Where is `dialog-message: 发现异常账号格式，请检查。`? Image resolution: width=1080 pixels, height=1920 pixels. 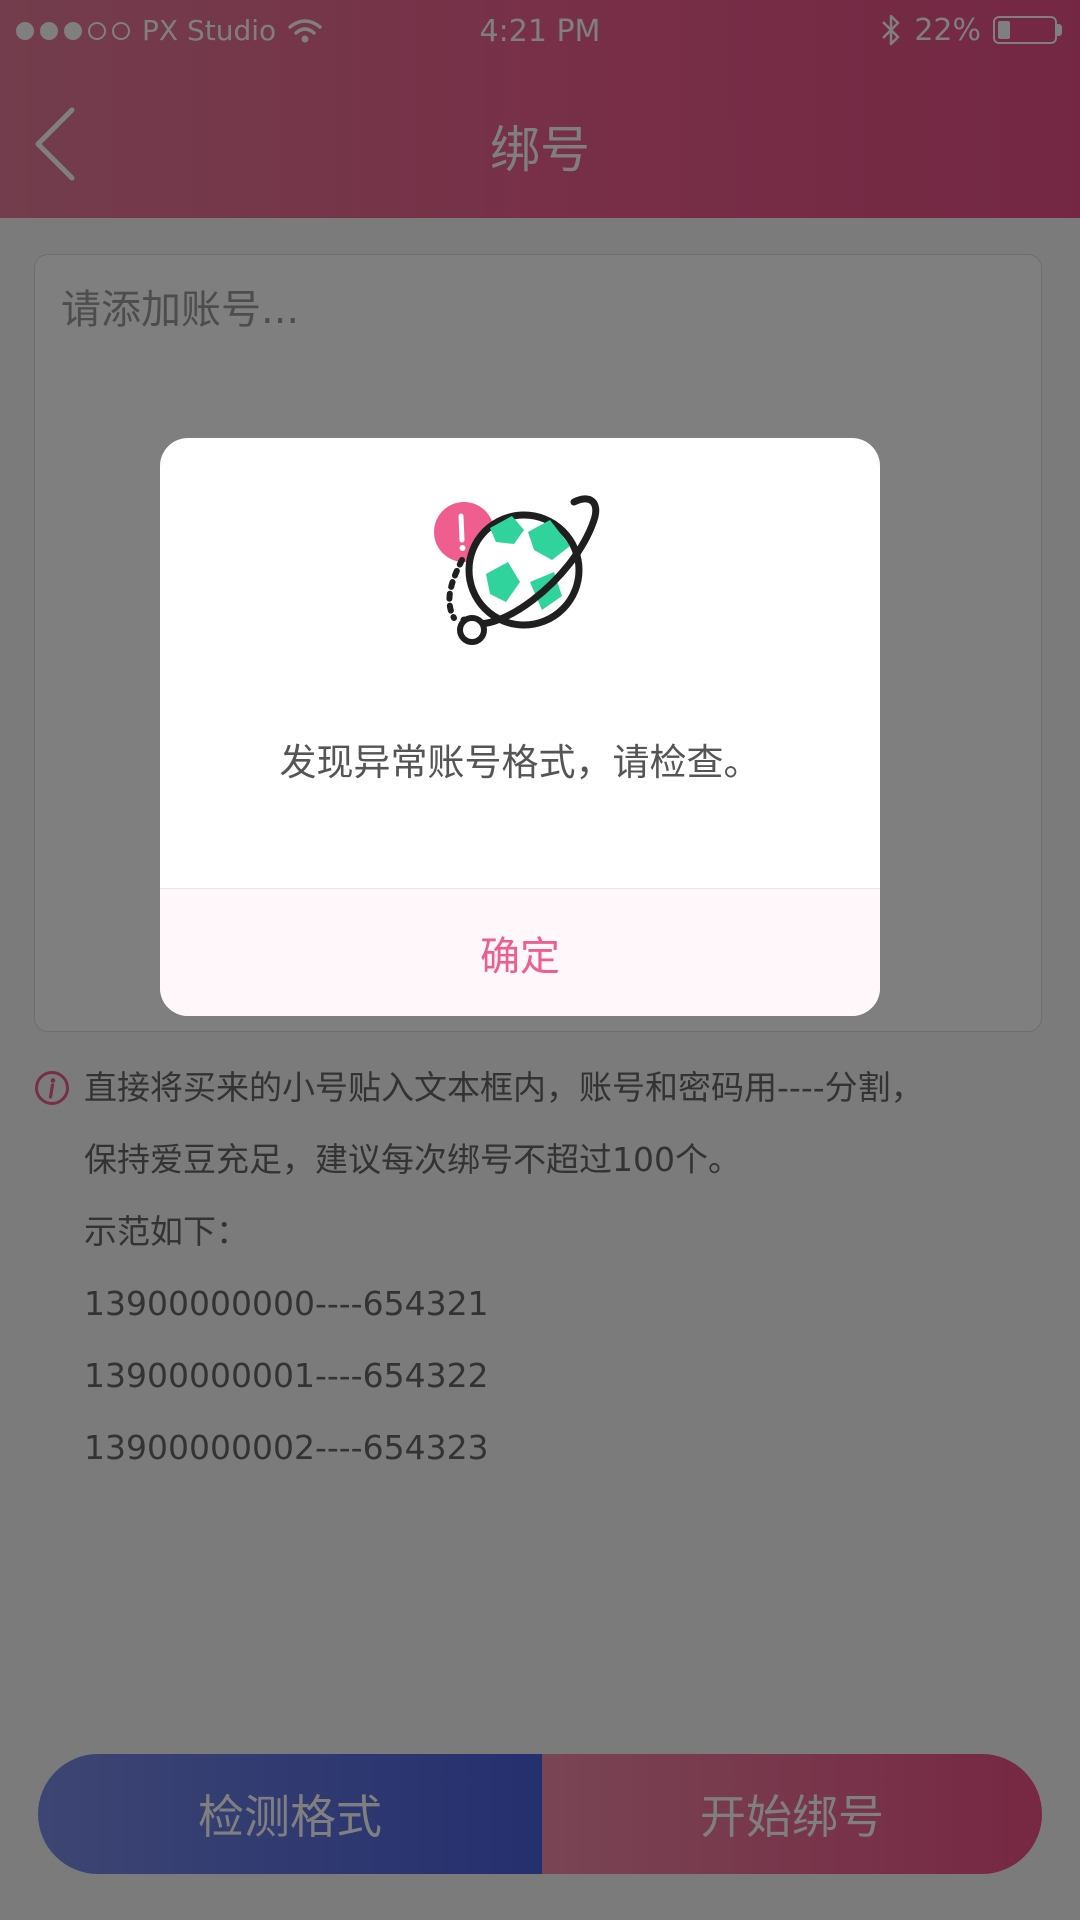 dialog-message: 发现异常账号格式，请检查。 is located at coordinates (520, 762).